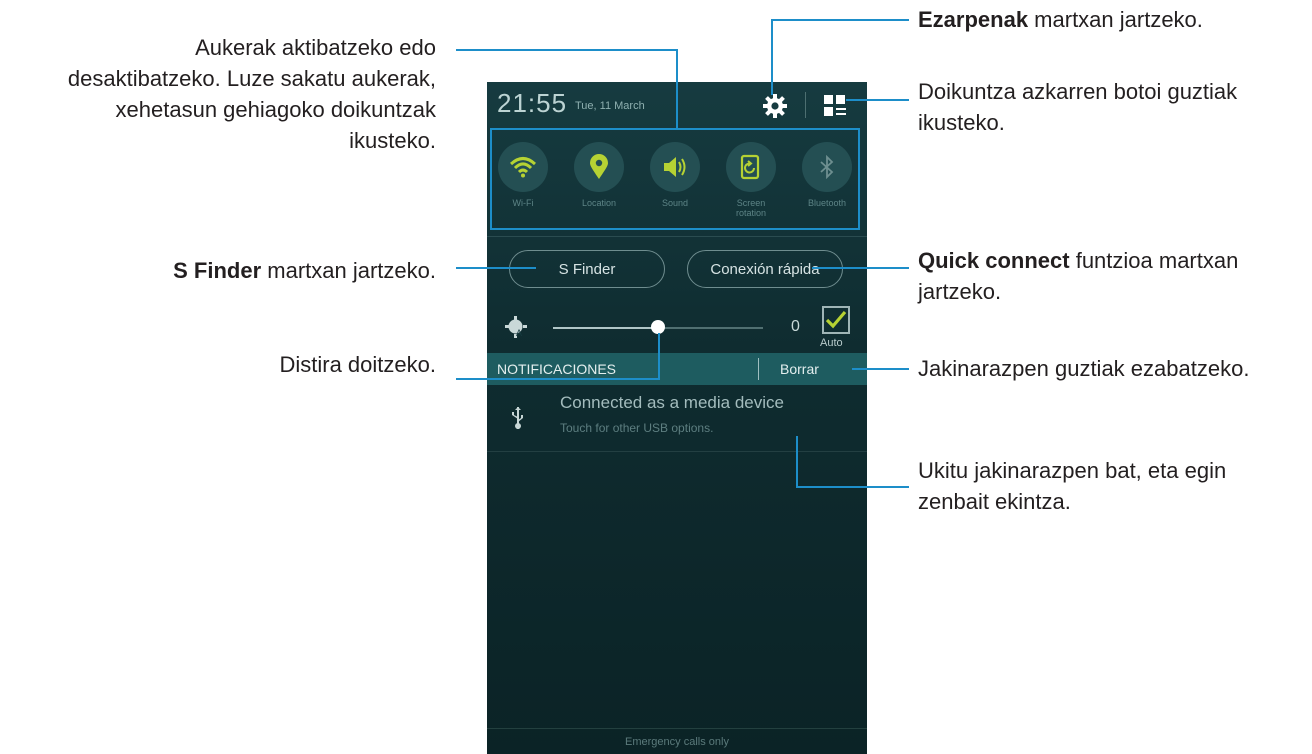  I want to click on clear-button: Borrar, so click(799, 369).